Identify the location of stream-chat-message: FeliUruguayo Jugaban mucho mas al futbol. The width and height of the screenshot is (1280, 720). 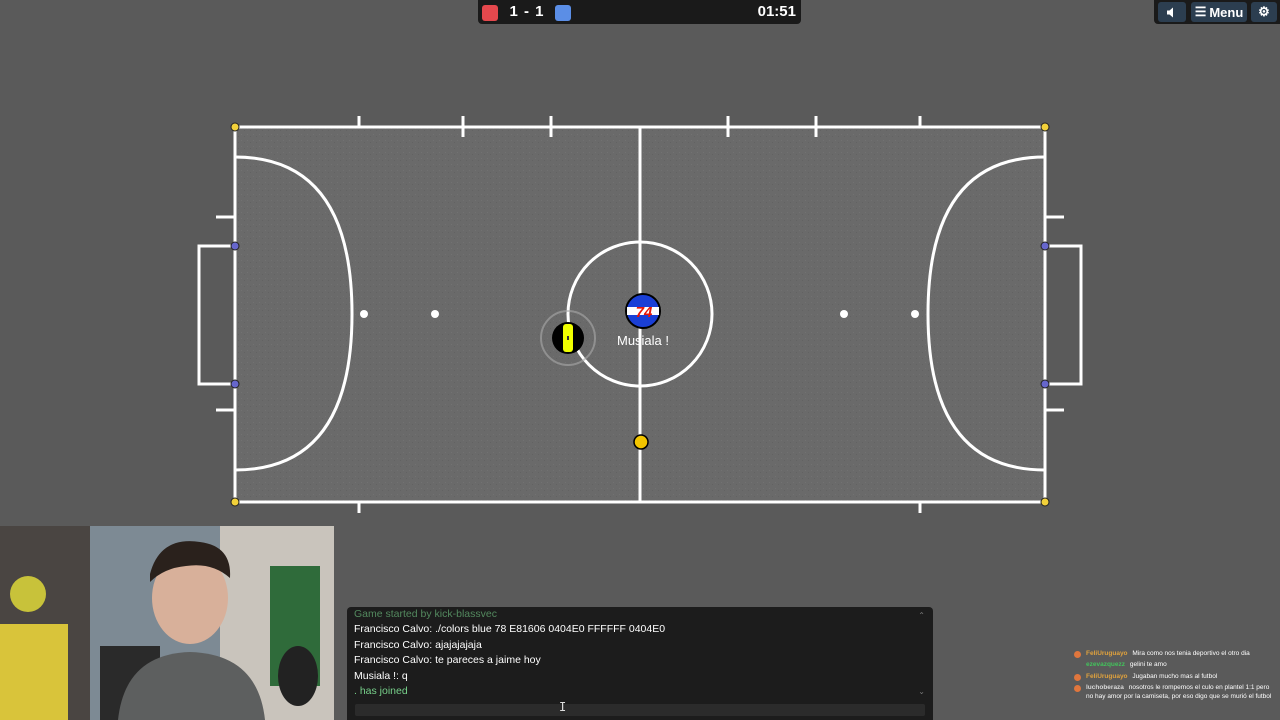
(1171, 677).